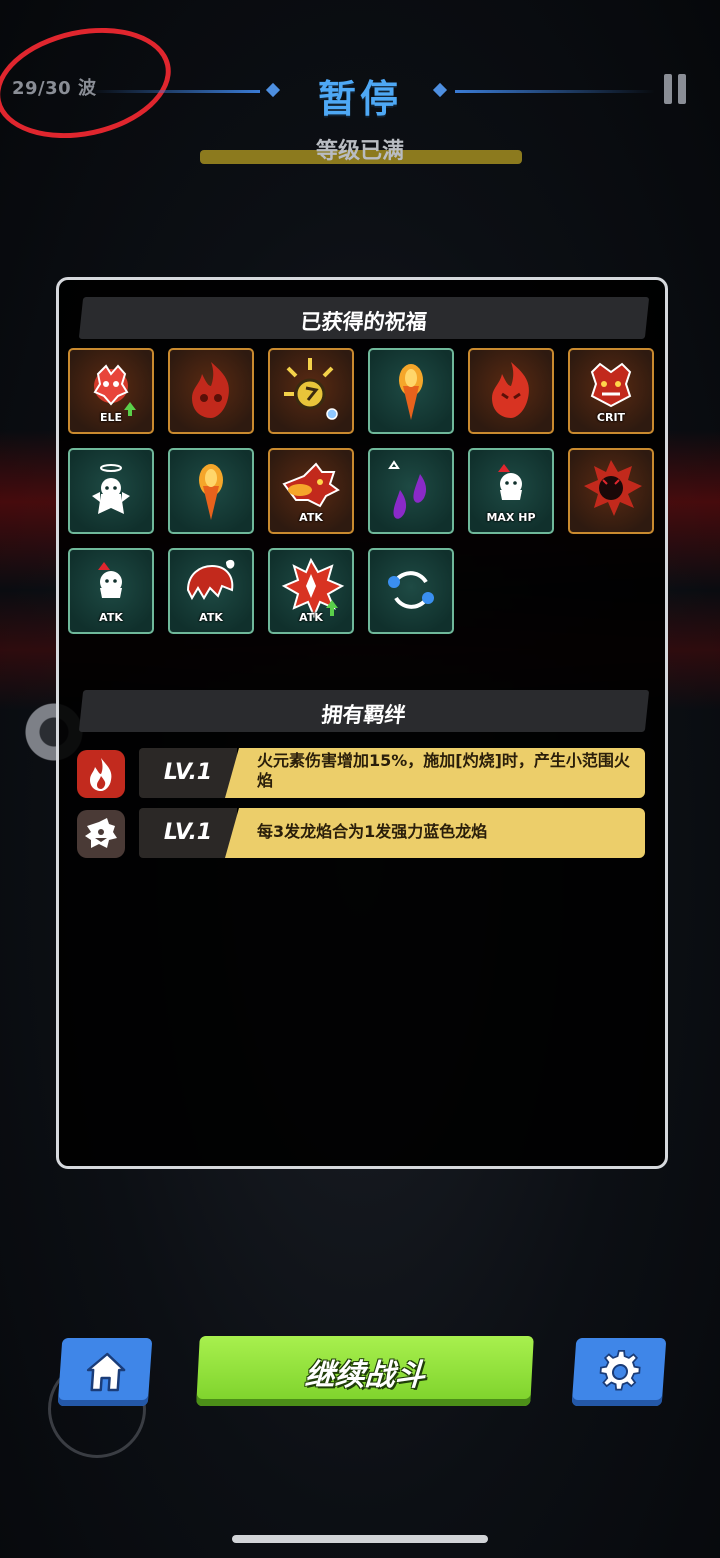  I want to click on purple-flames-icon, so click(407, 489).